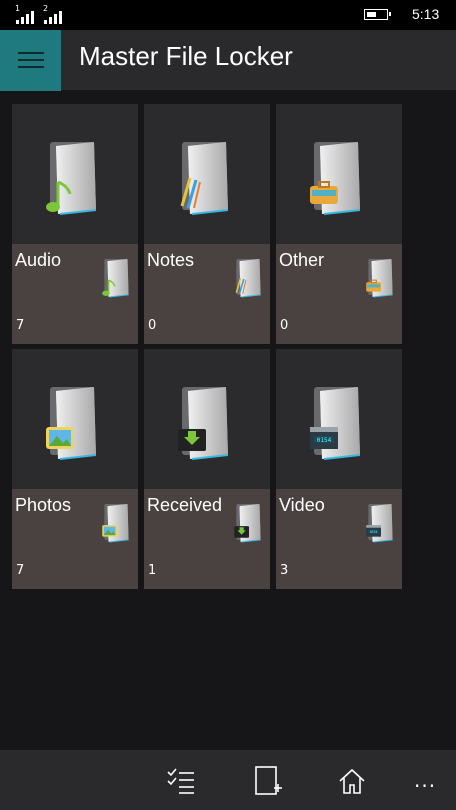 This screenshot has height=810, width=456. I want to click on folder-tile-info: Notes 0, so click(207, 294).